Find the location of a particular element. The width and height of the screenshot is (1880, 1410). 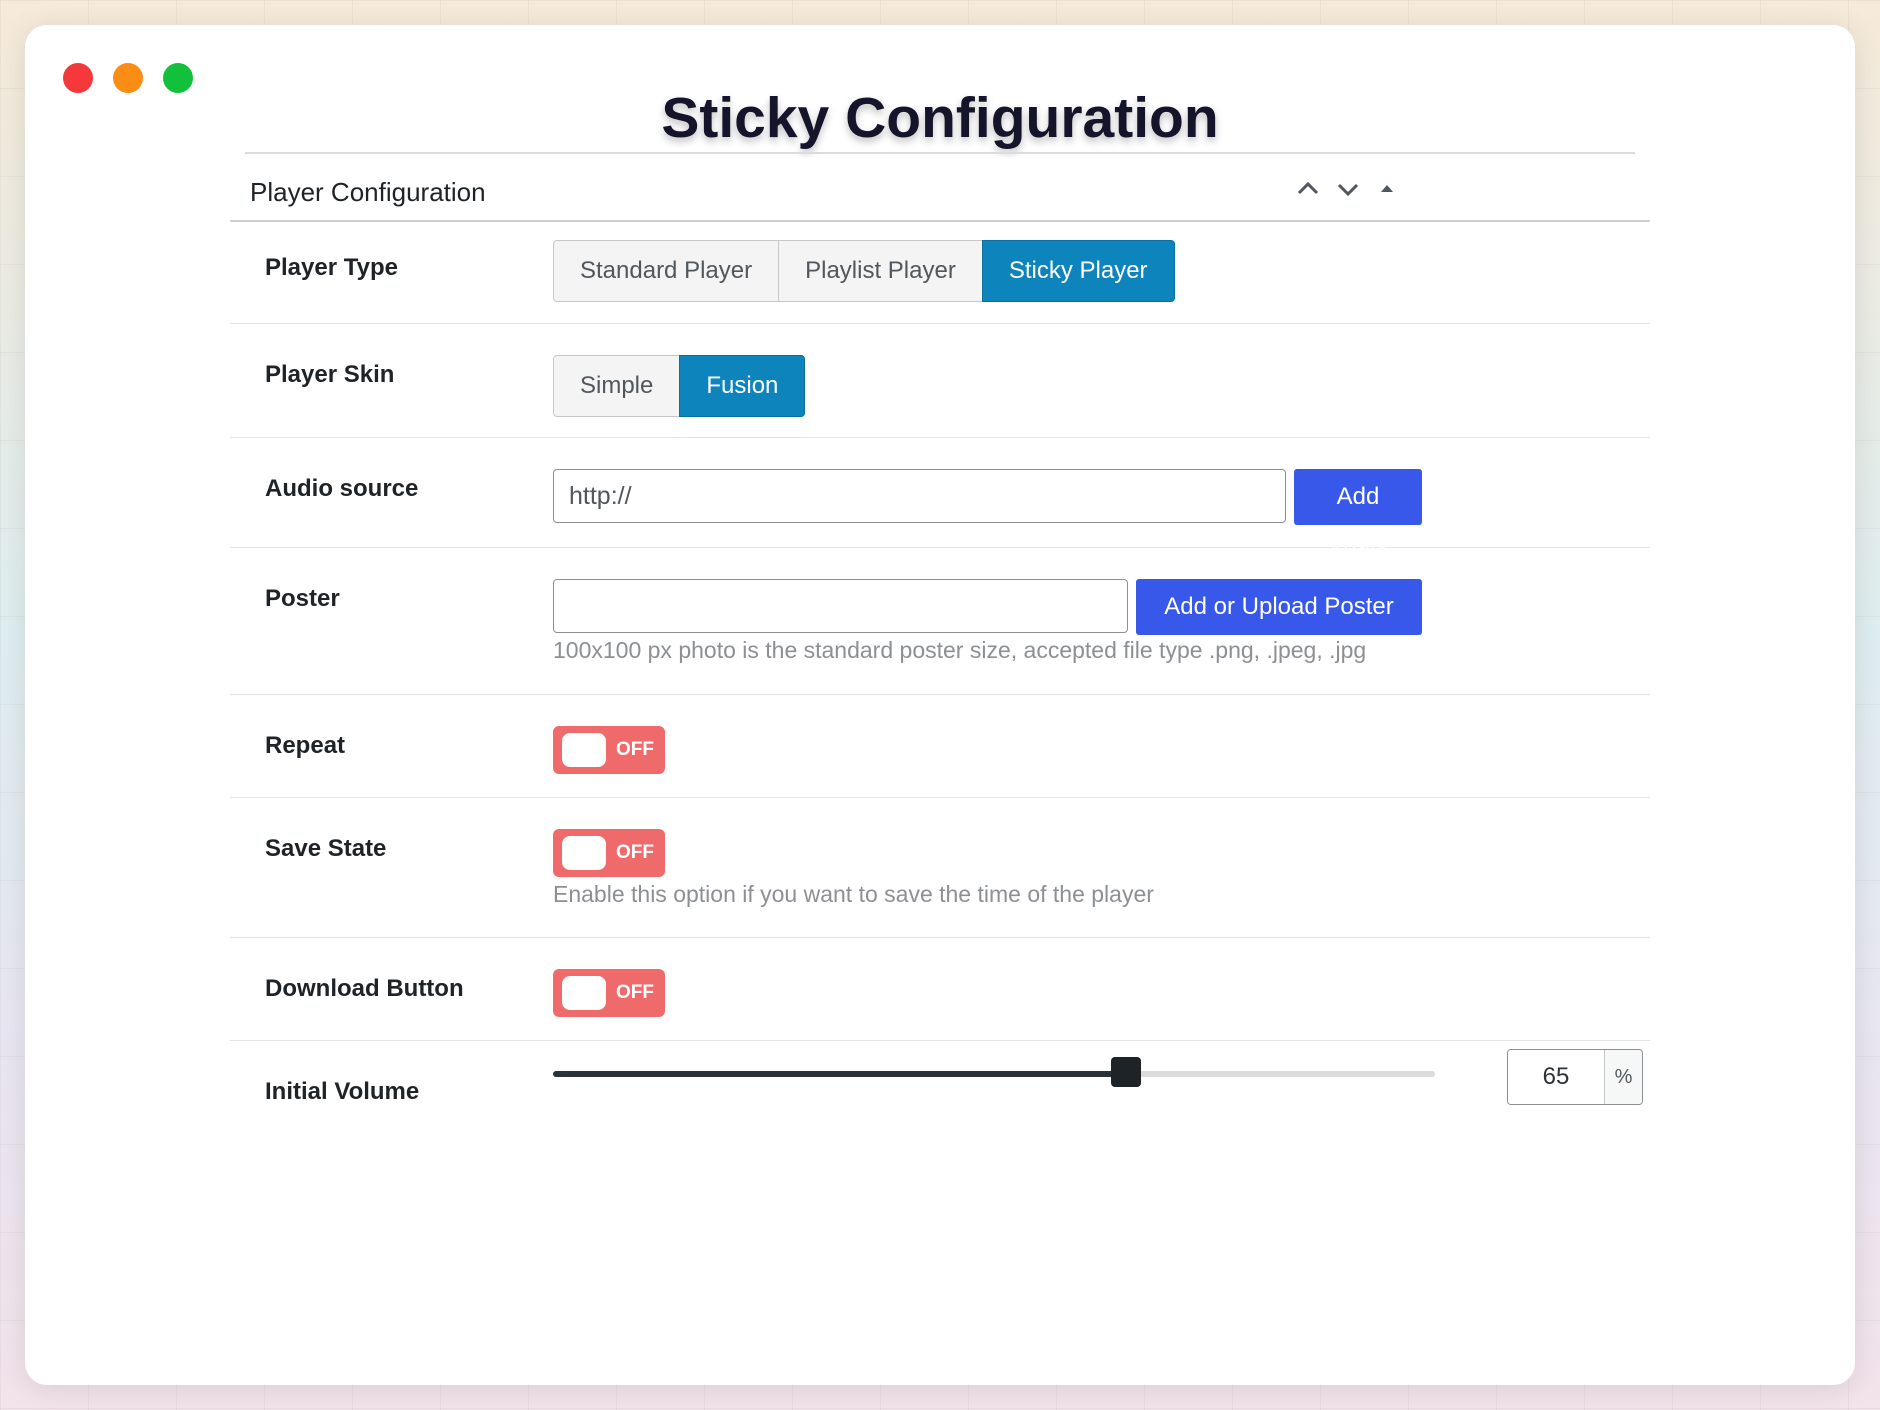

page-title: Sticky Configuration is located at coordinates (940, 118).